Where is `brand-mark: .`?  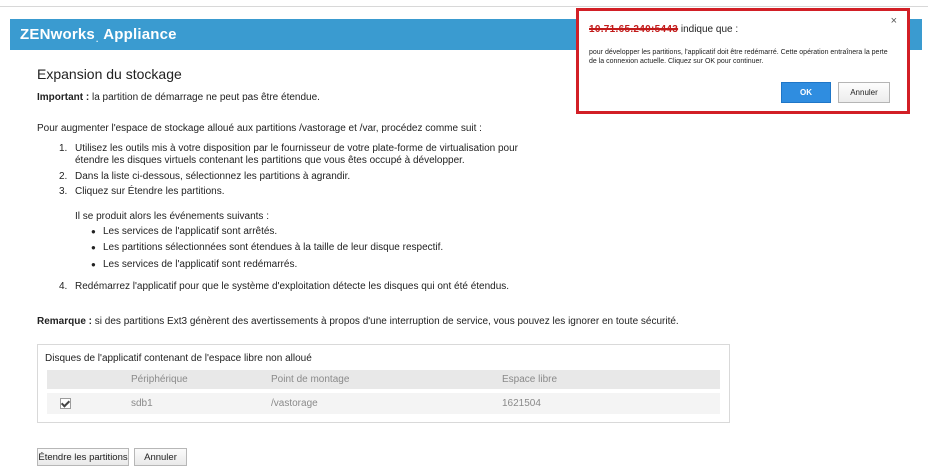
brand-mark: . is located at coordinates (97, 39).